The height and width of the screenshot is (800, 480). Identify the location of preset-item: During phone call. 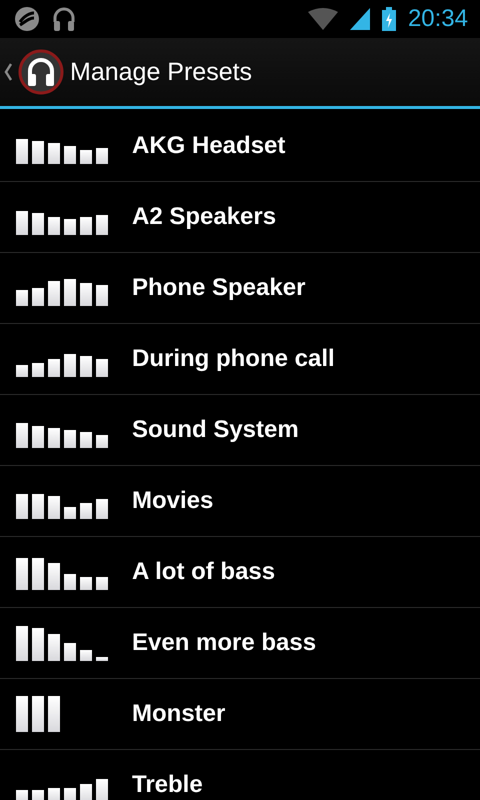
(240, 359).